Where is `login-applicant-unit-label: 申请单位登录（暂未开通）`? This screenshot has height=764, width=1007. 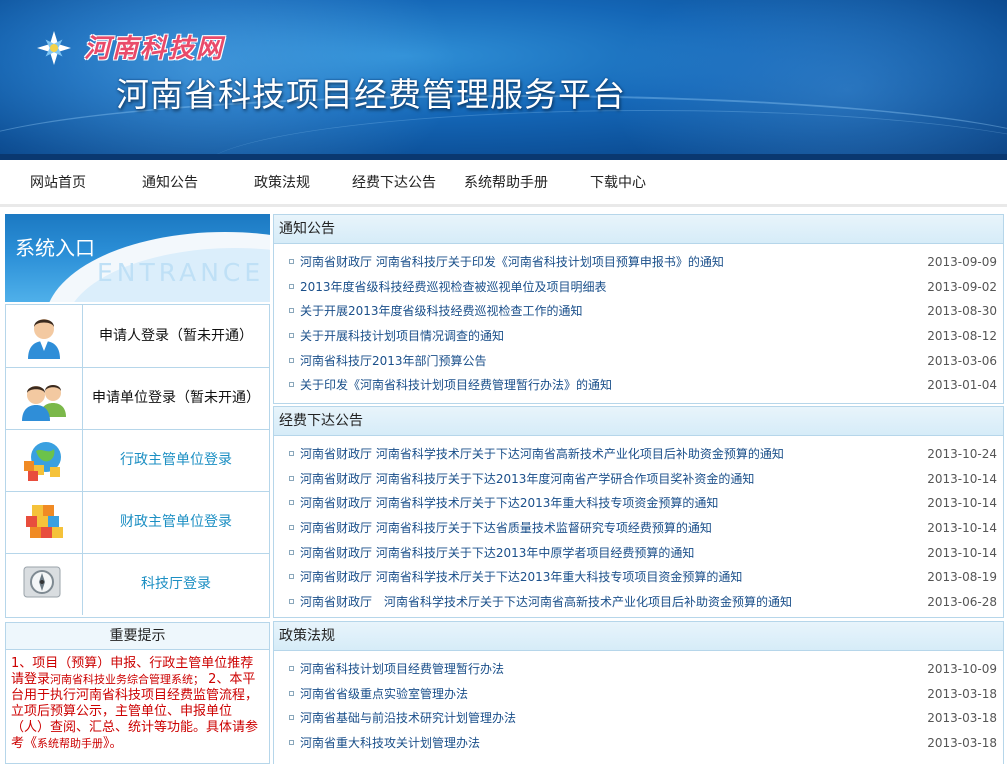 login-applicant-unit-label: 申请单位登录（暂未开通） is located at coordinates (176, 398).